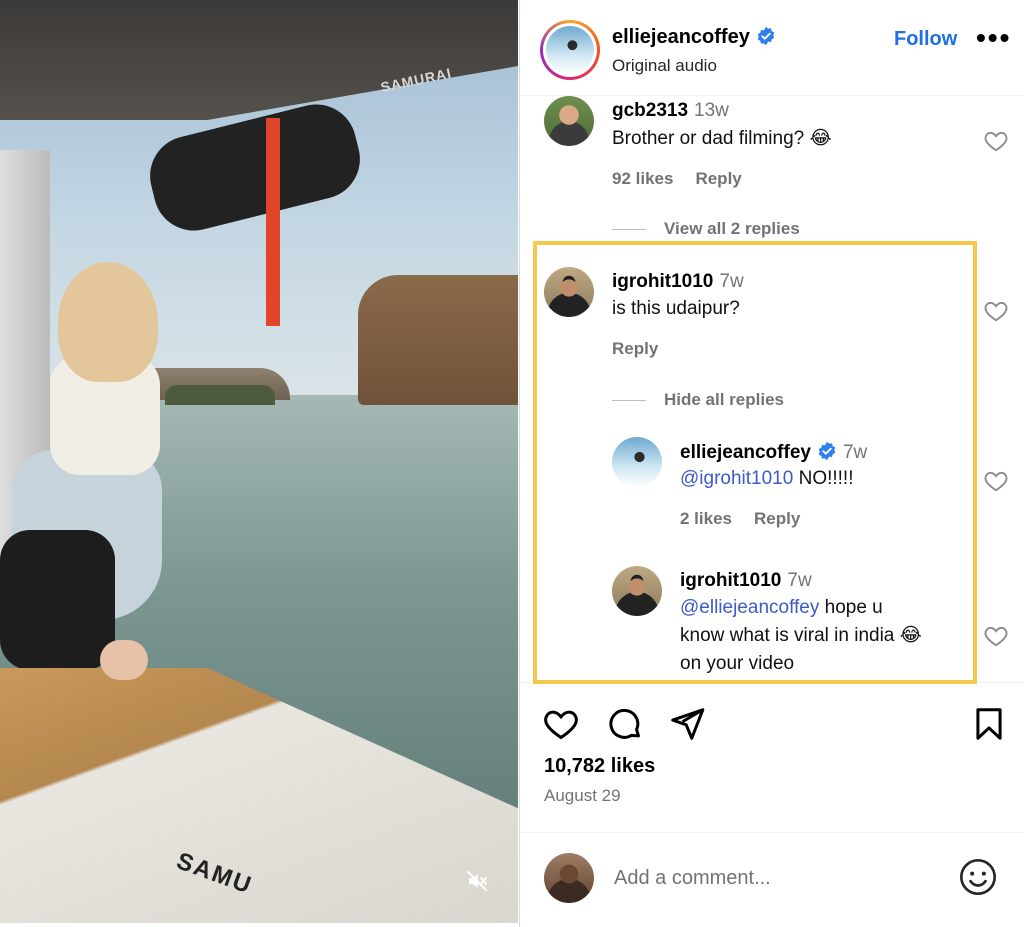 The image size is (1024, 927). Describe the element at coordinates (57, 600) in the screenshot. I see `media-black-bag` at that location.